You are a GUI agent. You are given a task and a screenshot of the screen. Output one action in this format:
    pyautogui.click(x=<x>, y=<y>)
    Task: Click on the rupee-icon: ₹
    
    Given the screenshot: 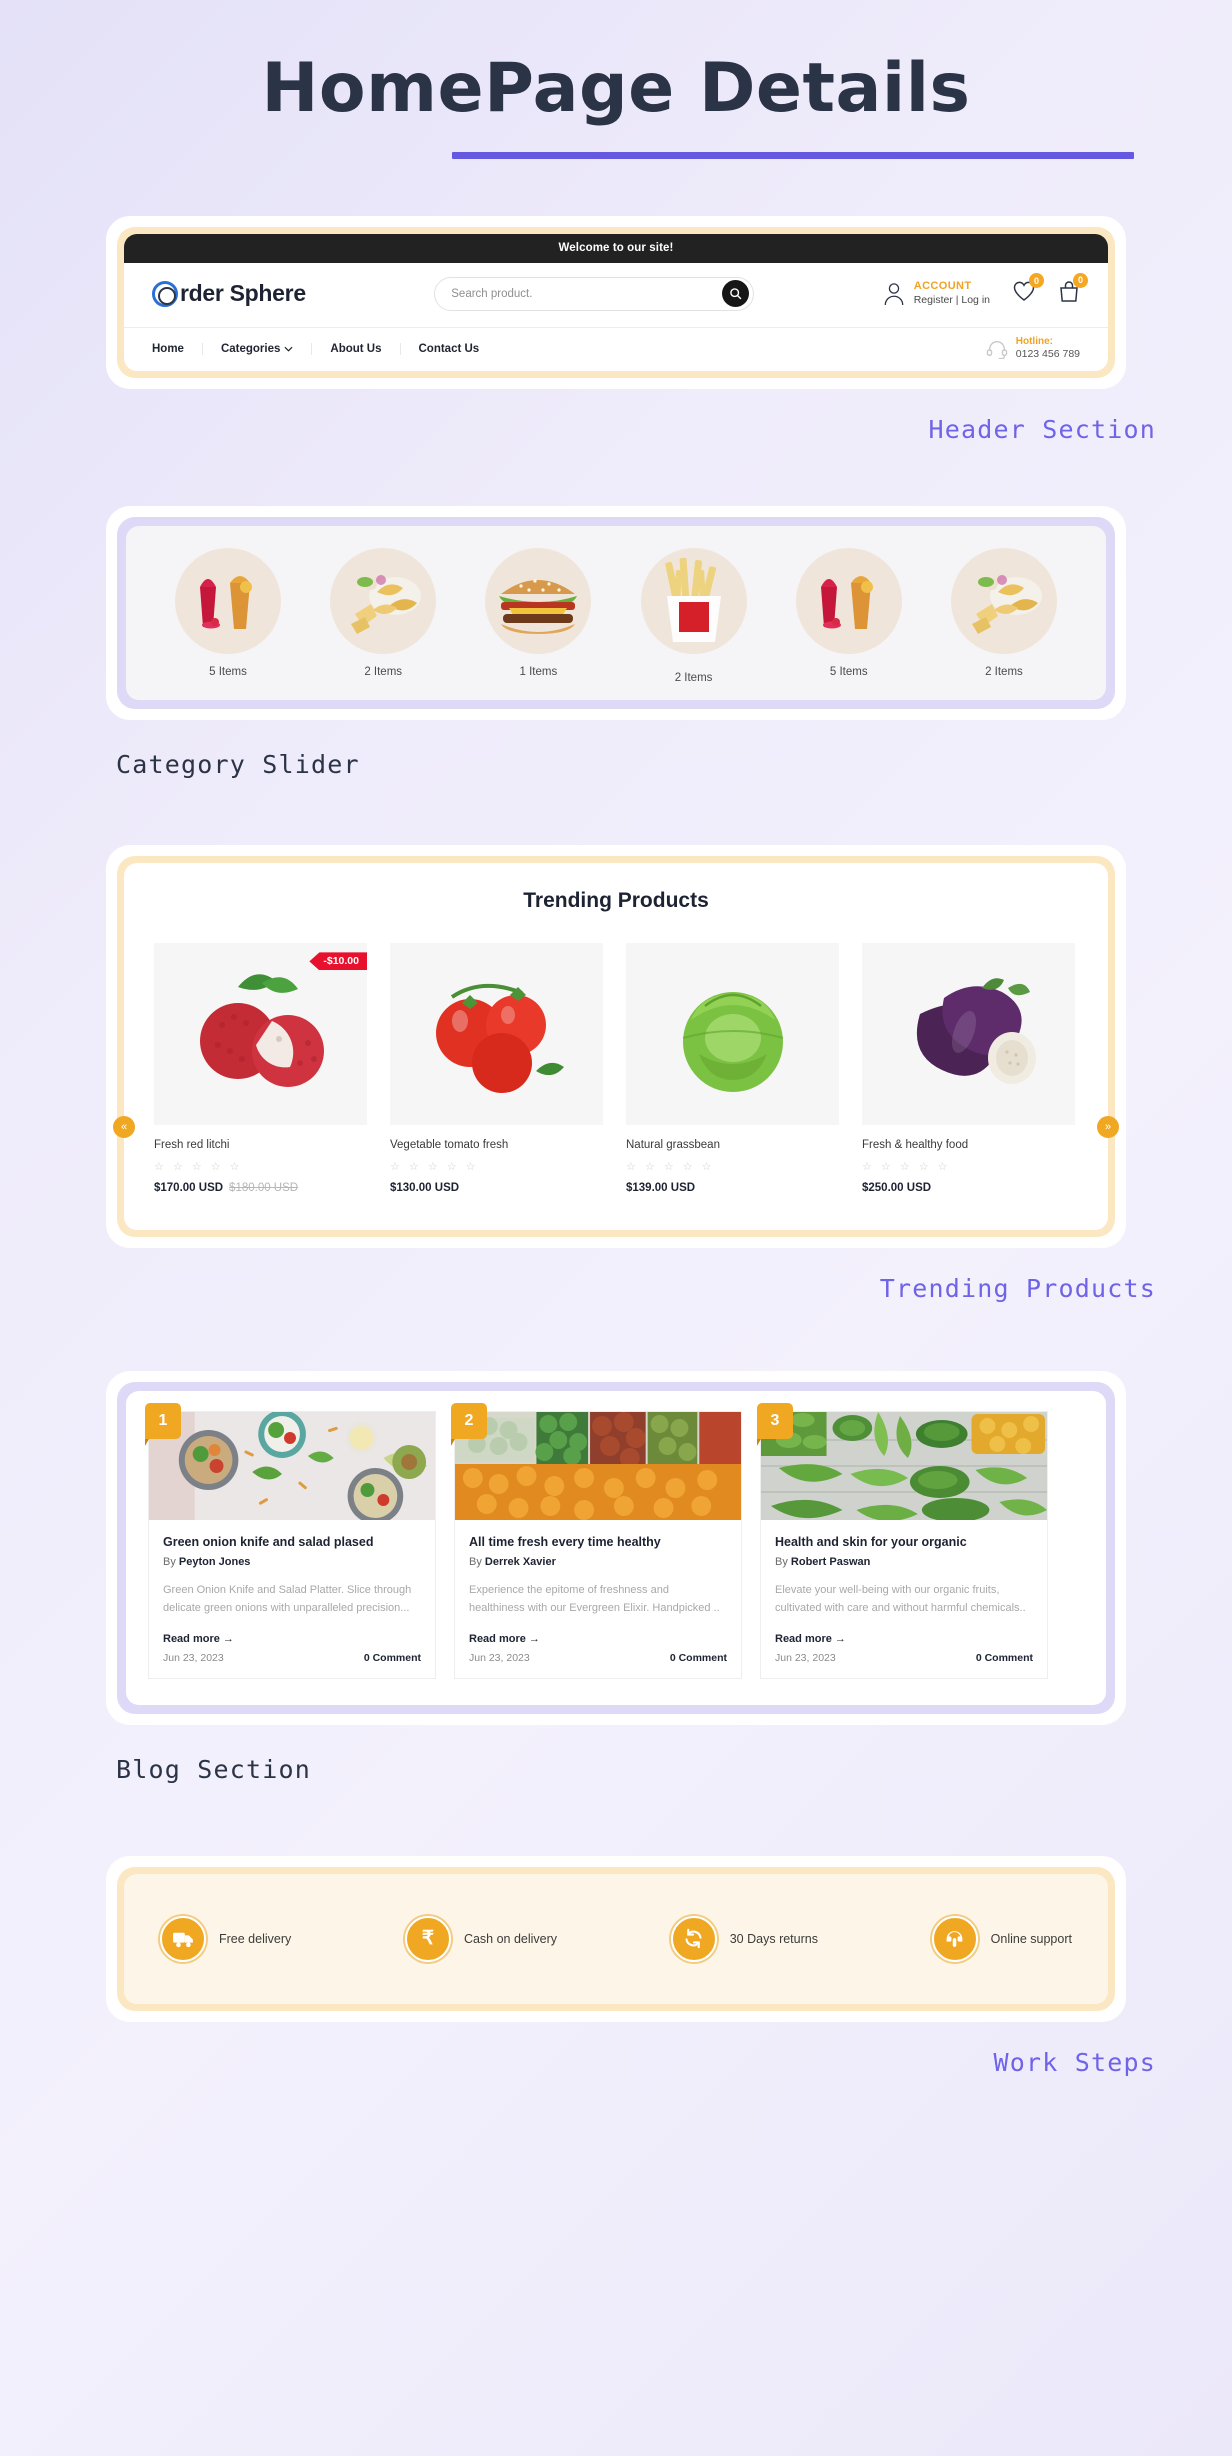 What is the action you would take?
    pyautogui.click(x=427, y=1939)
    